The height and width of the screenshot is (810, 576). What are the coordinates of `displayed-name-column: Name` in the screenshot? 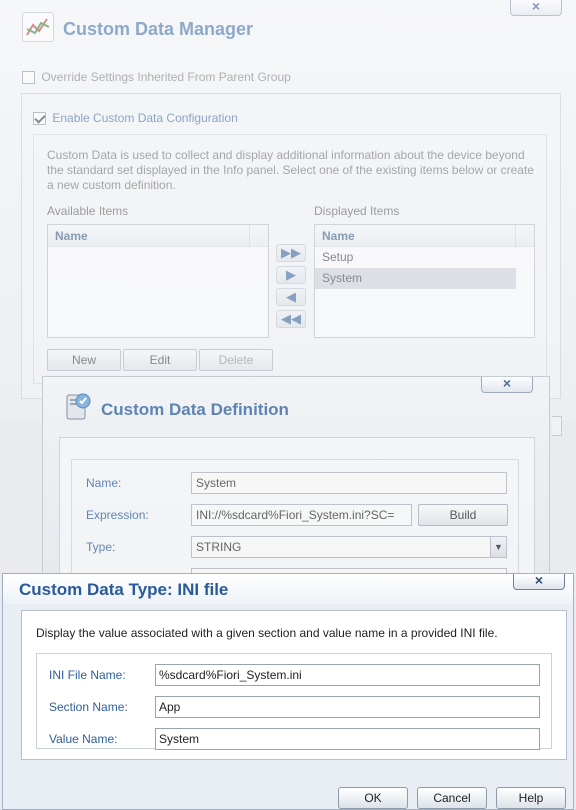 It's located at (424, 236).